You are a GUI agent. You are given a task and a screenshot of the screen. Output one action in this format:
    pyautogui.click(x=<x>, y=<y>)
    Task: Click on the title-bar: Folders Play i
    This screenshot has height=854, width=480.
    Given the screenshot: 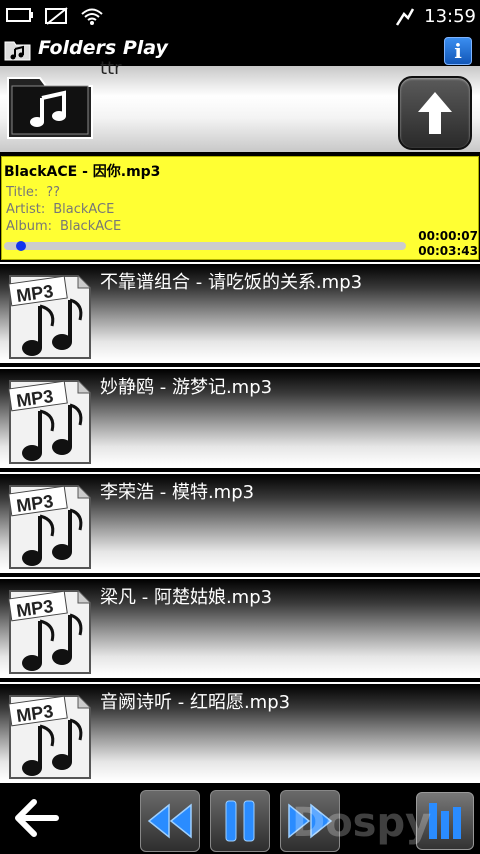 What is the action you would take?
    pyautogui.click(x=240, y=50)
    